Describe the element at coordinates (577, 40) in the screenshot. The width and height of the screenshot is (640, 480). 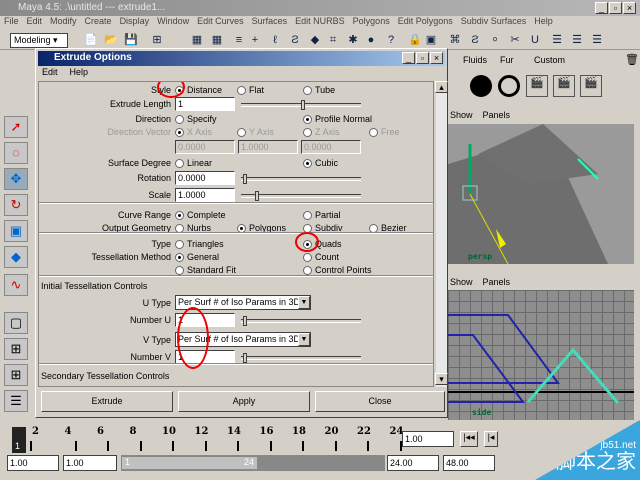
I see `layer-editor-icon: ☰` at that location.